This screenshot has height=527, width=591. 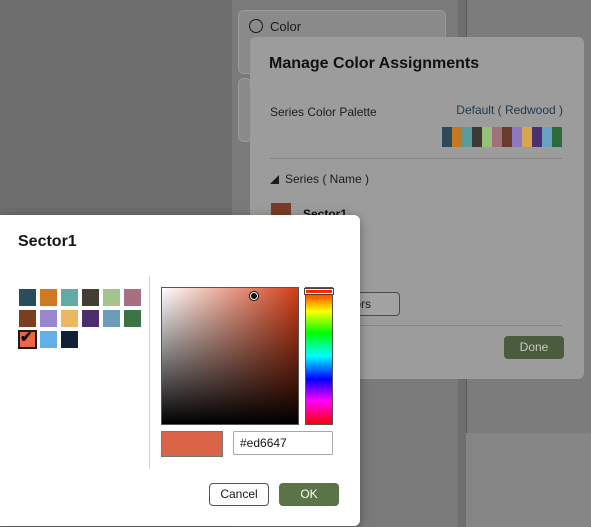 What do you see at coordinates (254, 296) in the screenshot?
I see `saturation-value-cursor` at bounding box center [254, 296].